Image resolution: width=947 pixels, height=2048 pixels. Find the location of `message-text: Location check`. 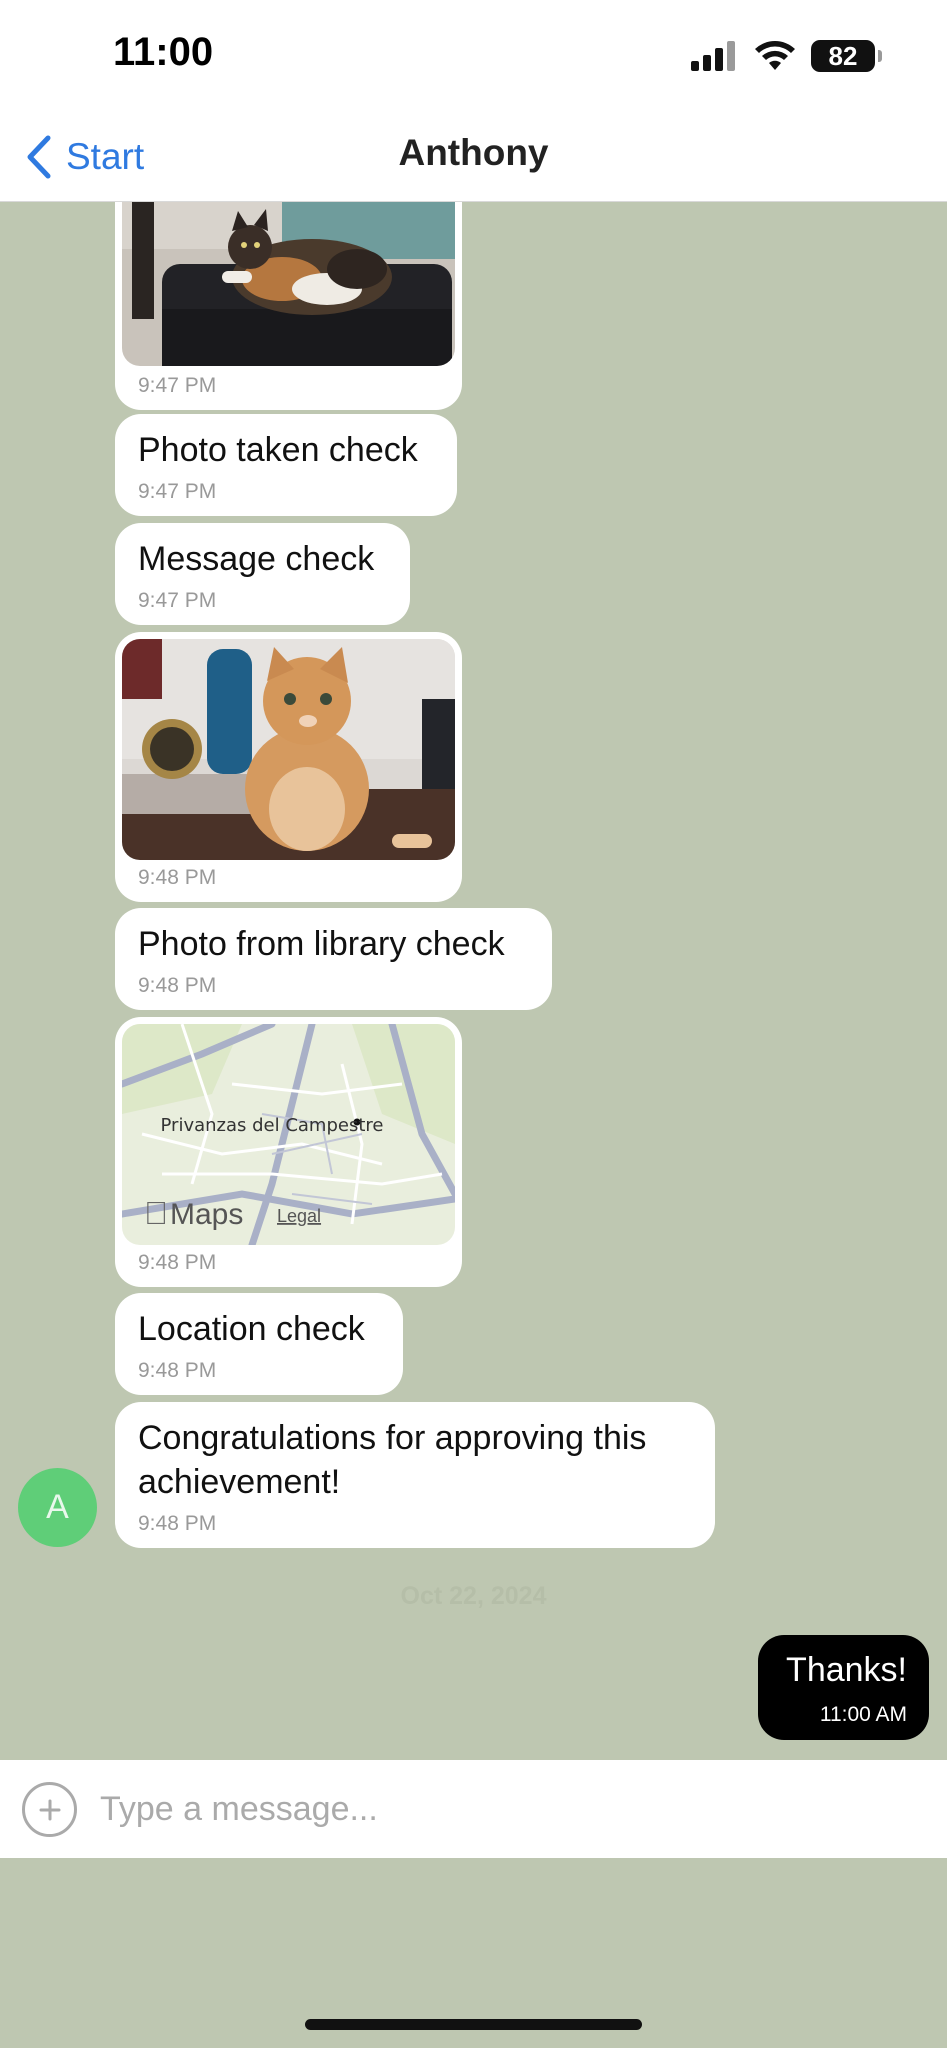

message-text: Location check is located at coordinates (251, 1329).